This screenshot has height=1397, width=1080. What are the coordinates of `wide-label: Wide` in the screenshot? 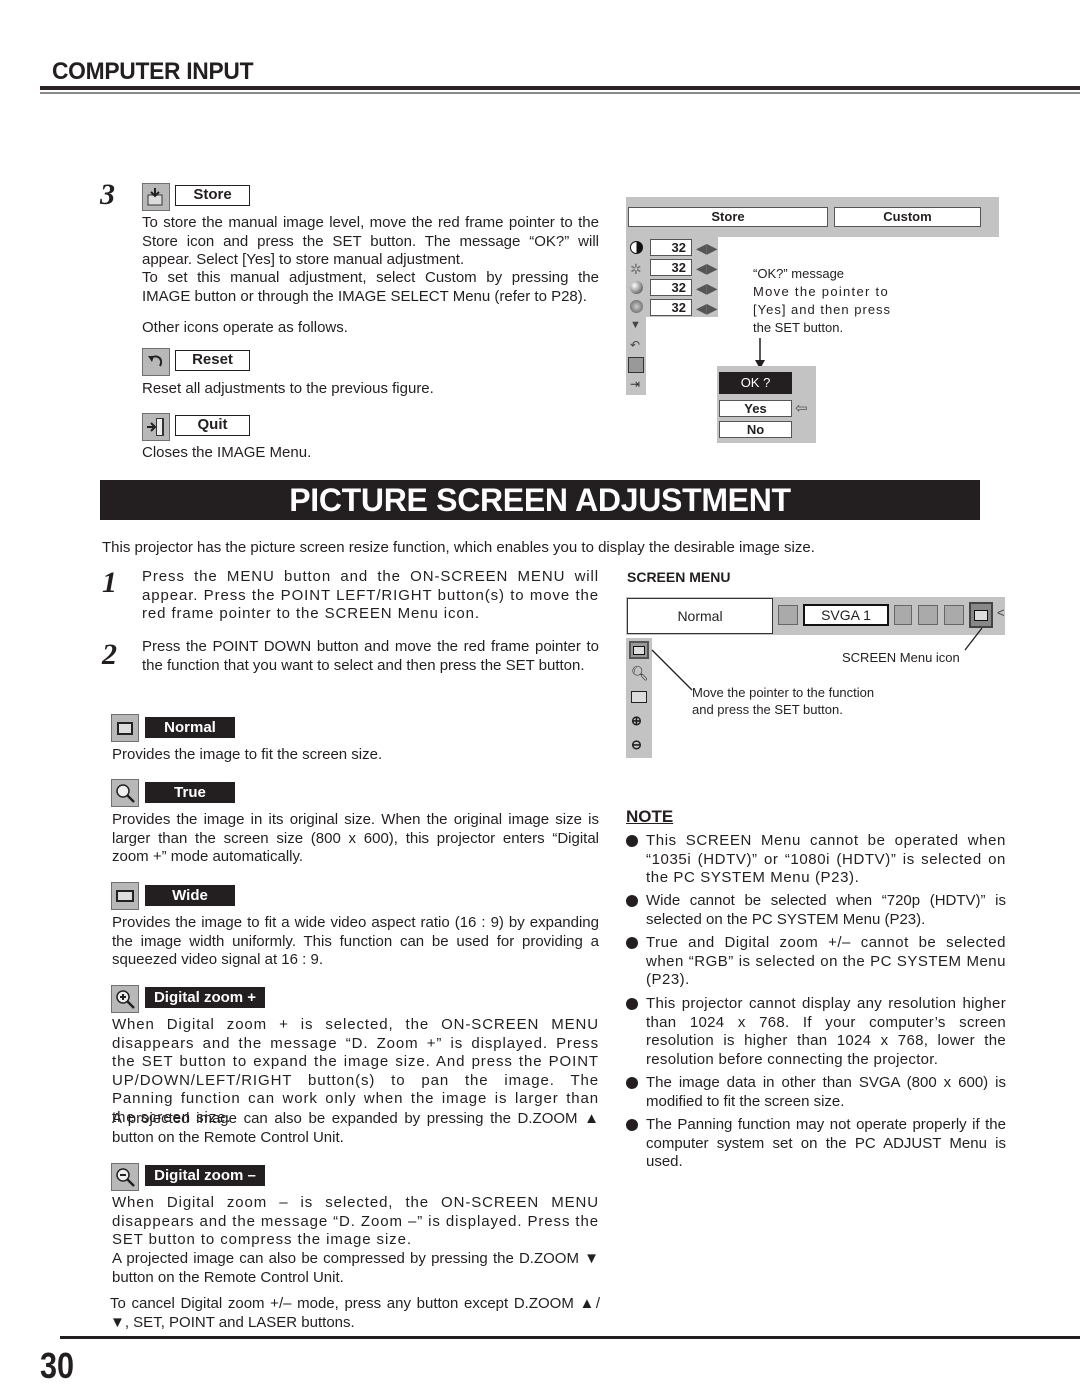 It's located at (190, 895).